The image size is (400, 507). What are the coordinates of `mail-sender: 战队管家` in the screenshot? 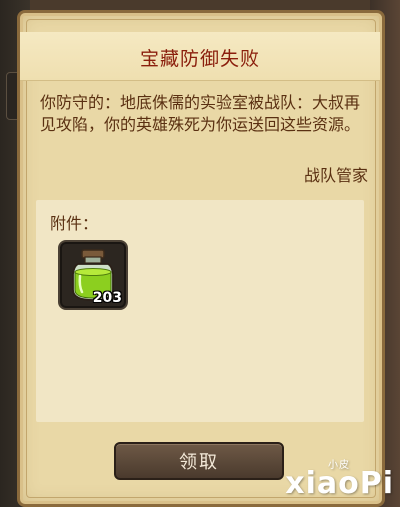 It's located at (335, 175).